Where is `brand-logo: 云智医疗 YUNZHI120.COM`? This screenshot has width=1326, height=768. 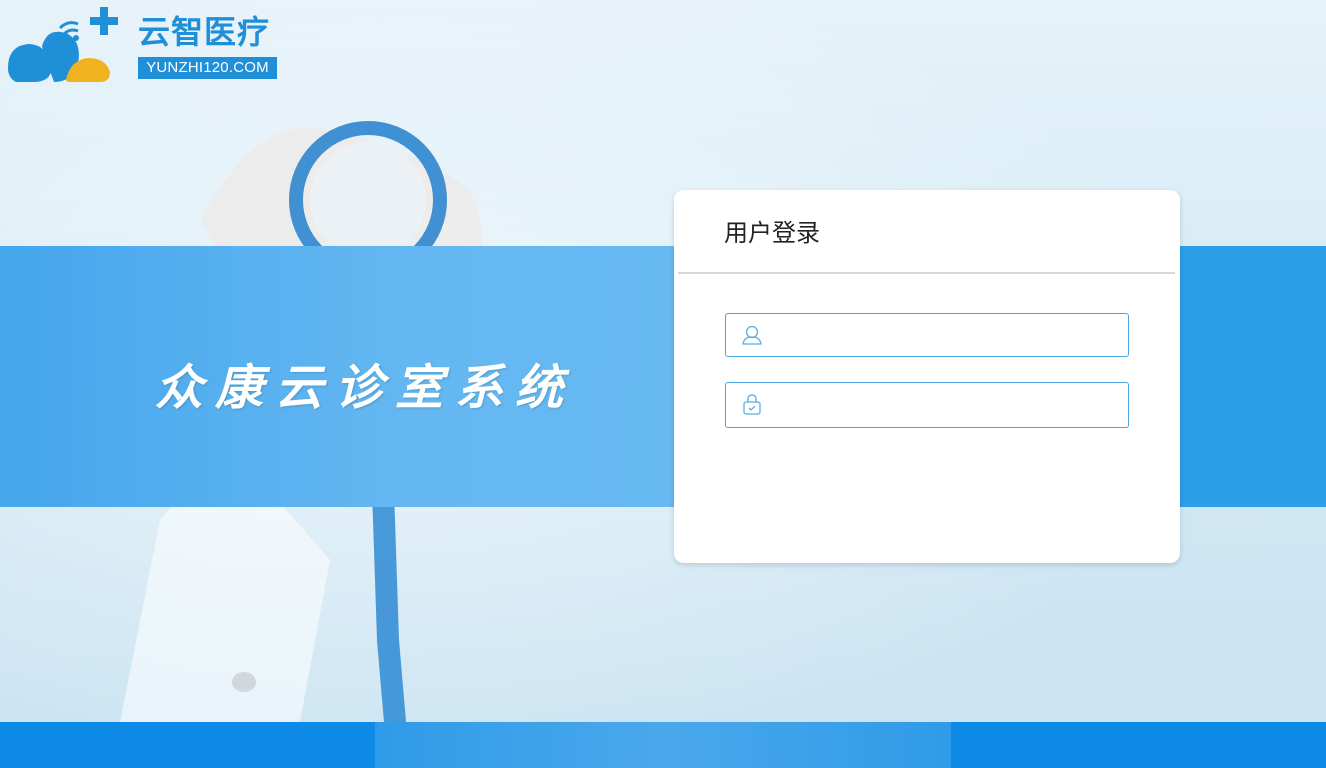
brand-logo: 云智医疗 YUNZHI120.COM is located at coordinates (143, 45).